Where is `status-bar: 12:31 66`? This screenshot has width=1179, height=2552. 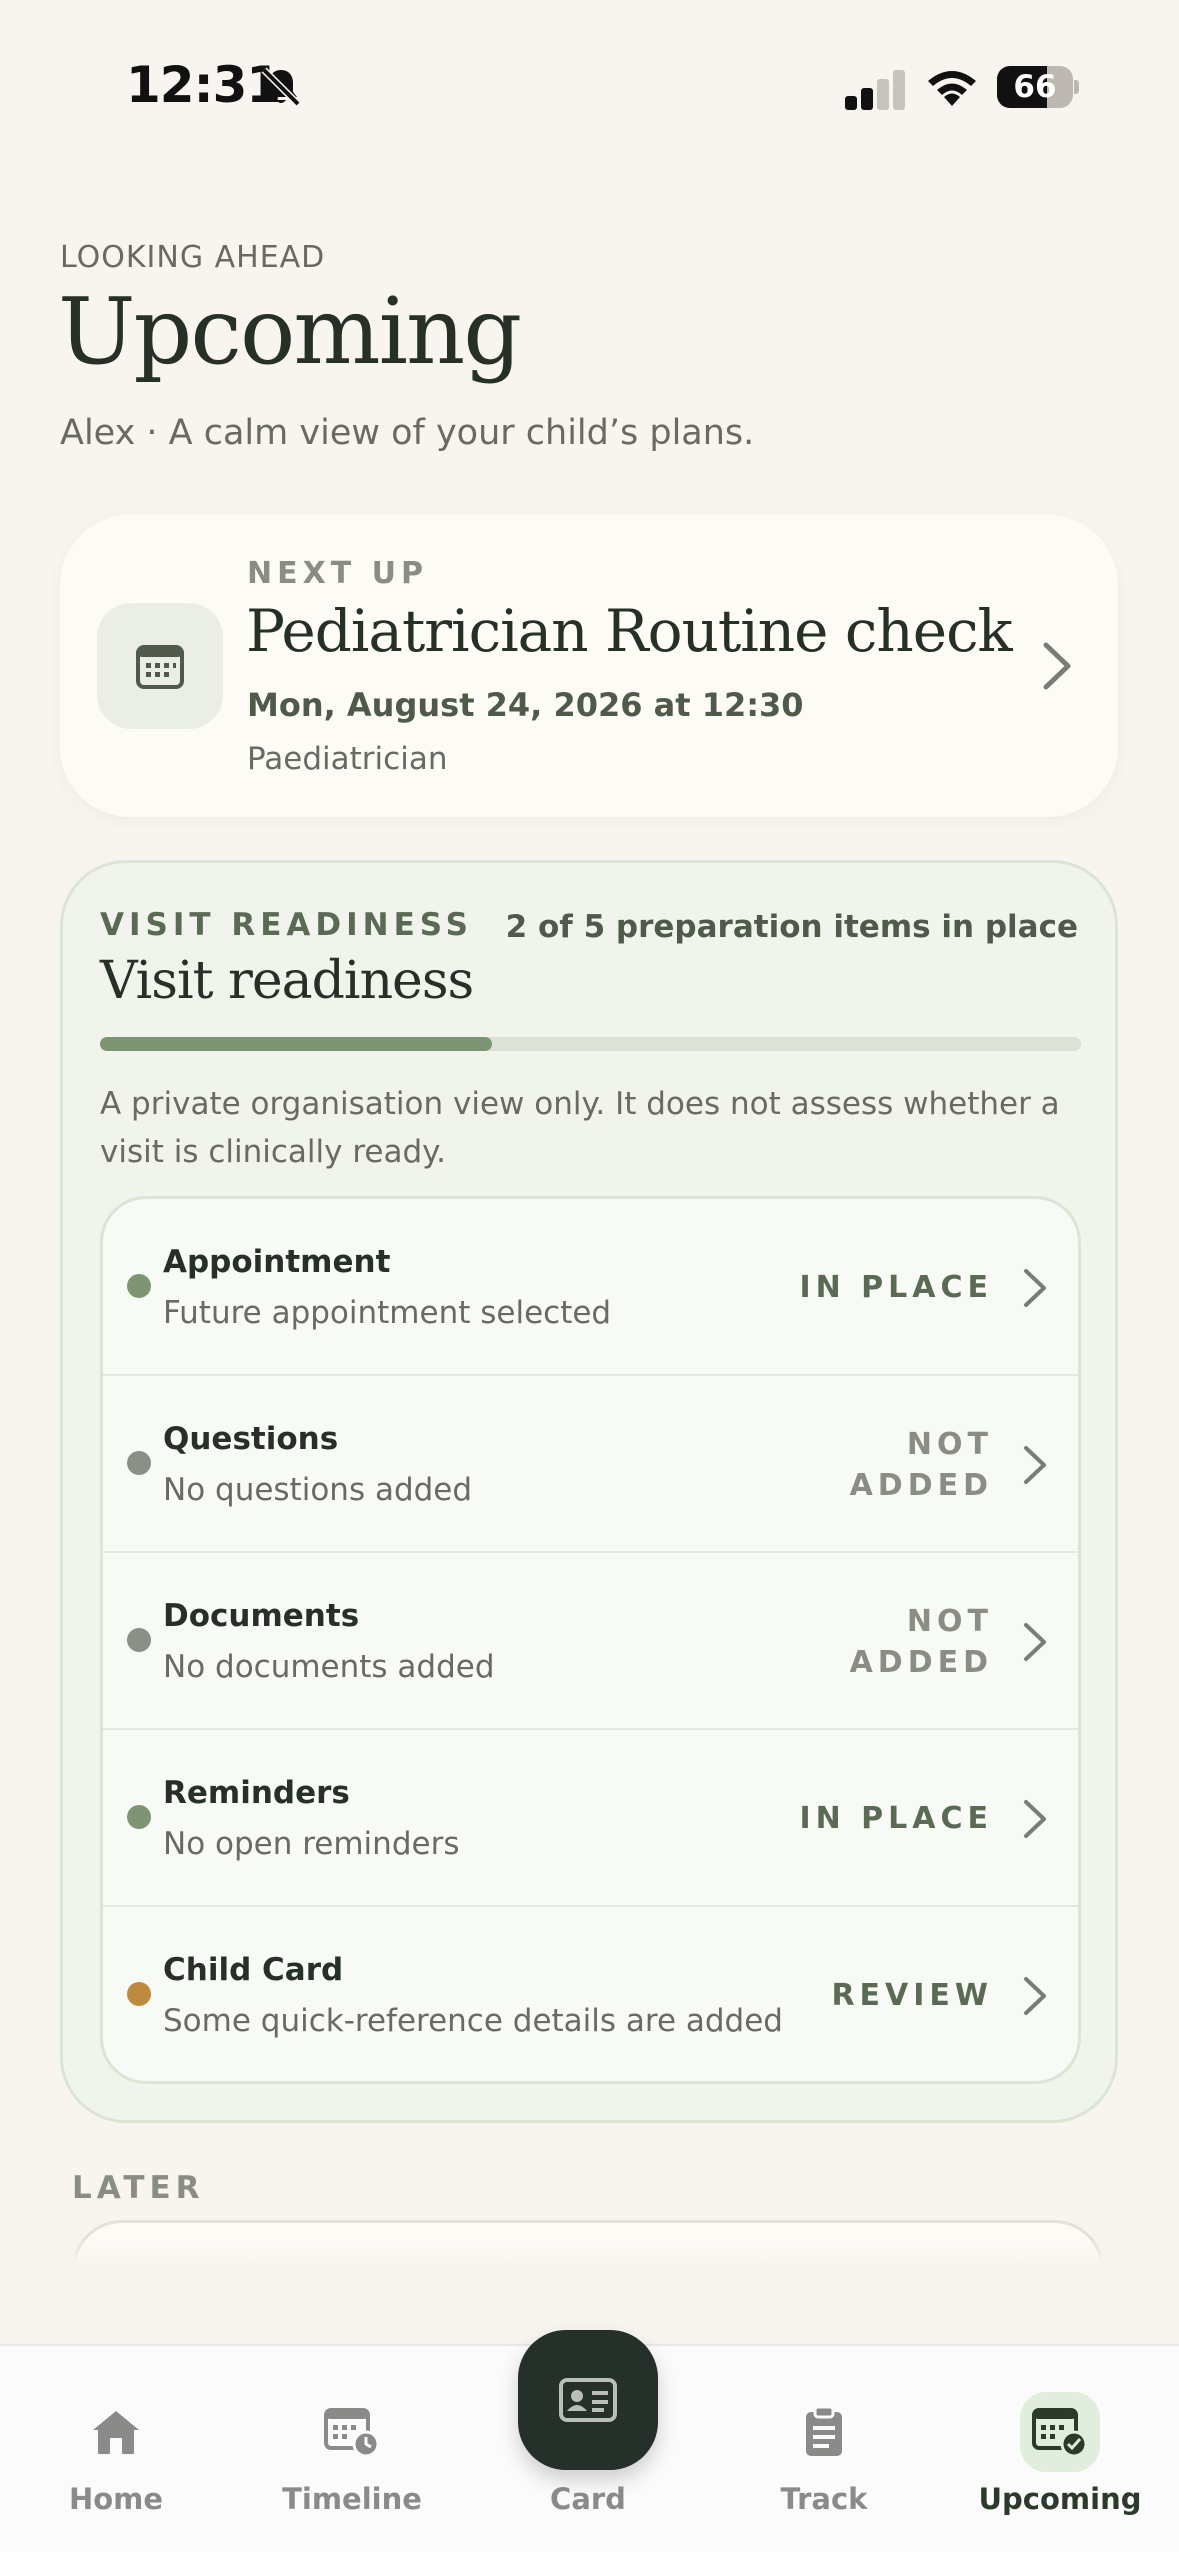 status-bar: 12:31 66 is located at coordinates (589, 75).